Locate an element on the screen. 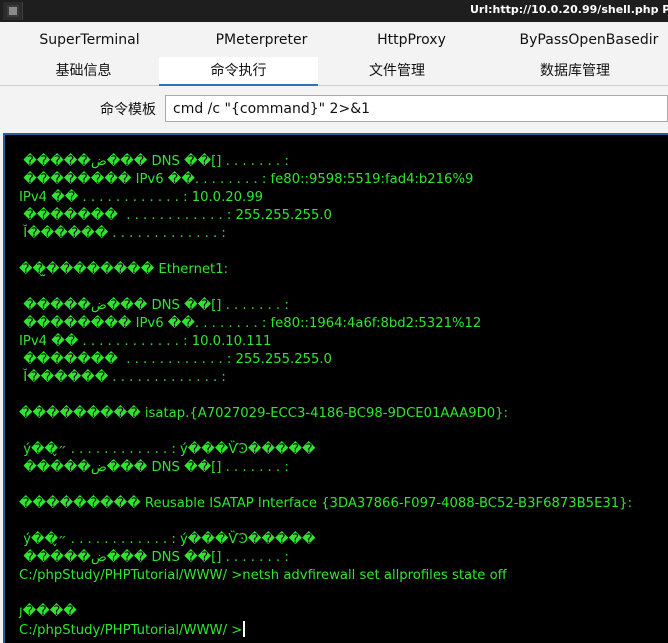 The height and width of the screenshot is (643, 668). tab-basic-info: 基础信息 is located at coordinates (83, 71).